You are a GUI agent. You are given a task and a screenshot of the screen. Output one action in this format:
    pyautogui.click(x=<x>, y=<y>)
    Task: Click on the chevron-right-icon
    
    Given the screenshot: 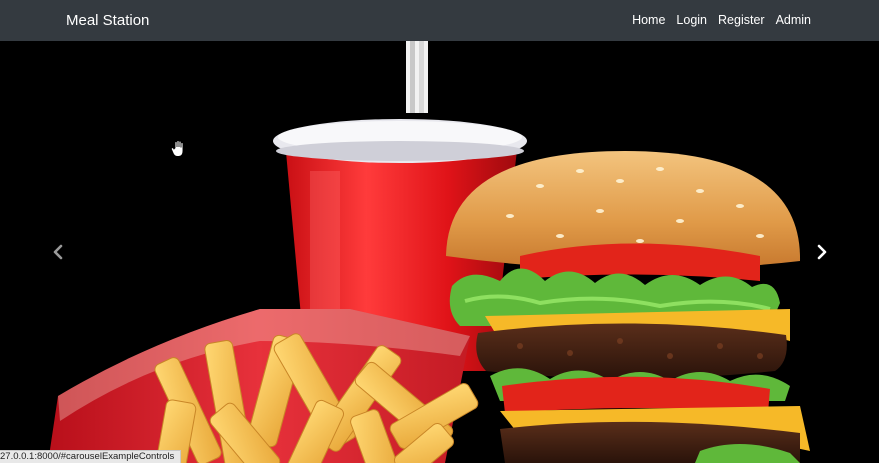 What is the action you would take?
    pyautogui.click(x=821, y=252)
    